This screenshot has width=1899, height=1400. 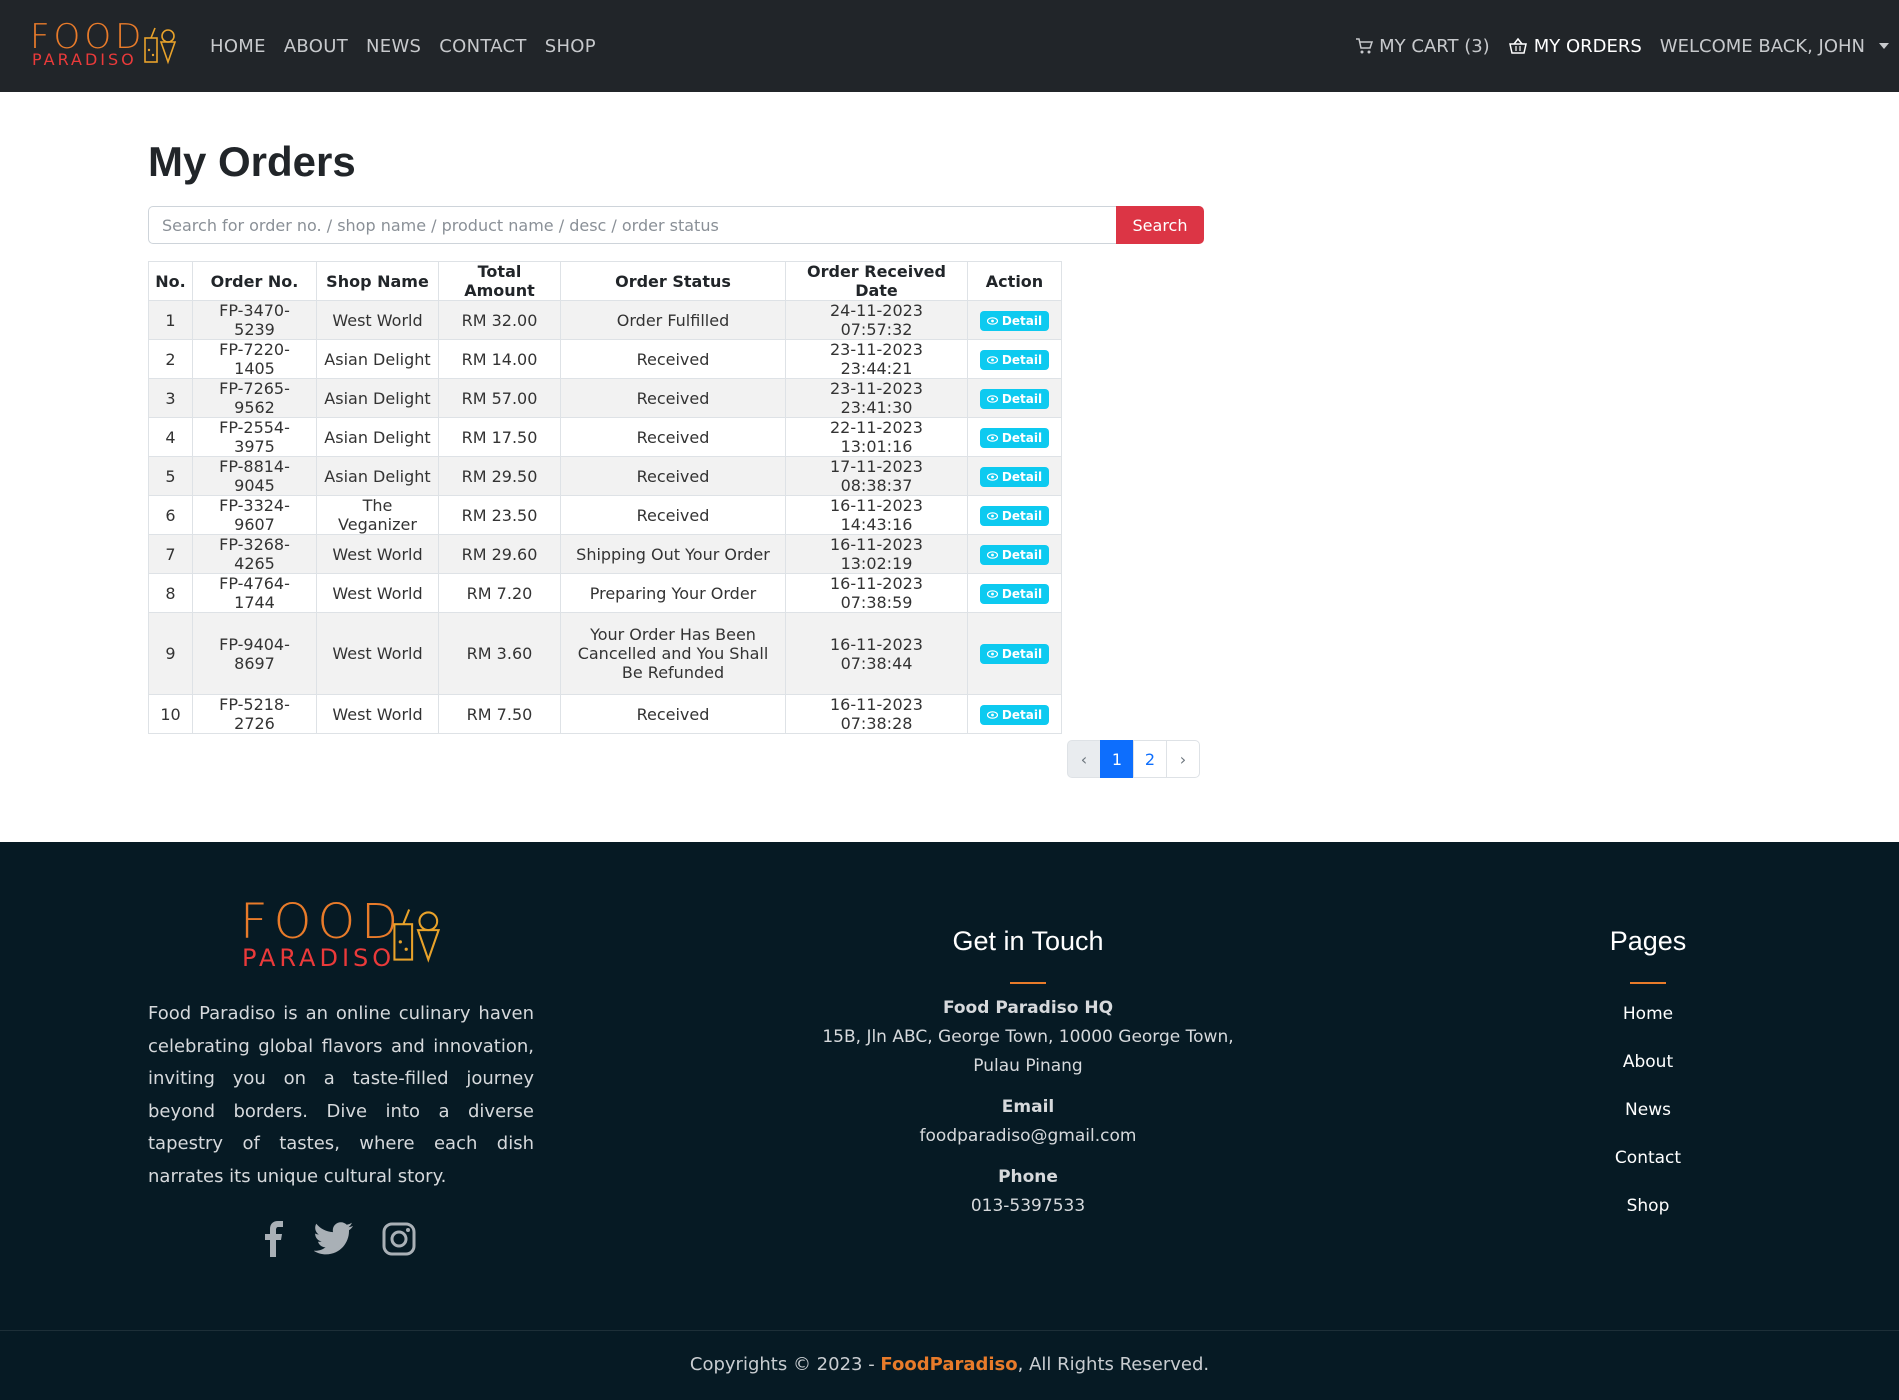 I want to click on cell-order-no: FP-4764-1744, so click(x=254, y=593).